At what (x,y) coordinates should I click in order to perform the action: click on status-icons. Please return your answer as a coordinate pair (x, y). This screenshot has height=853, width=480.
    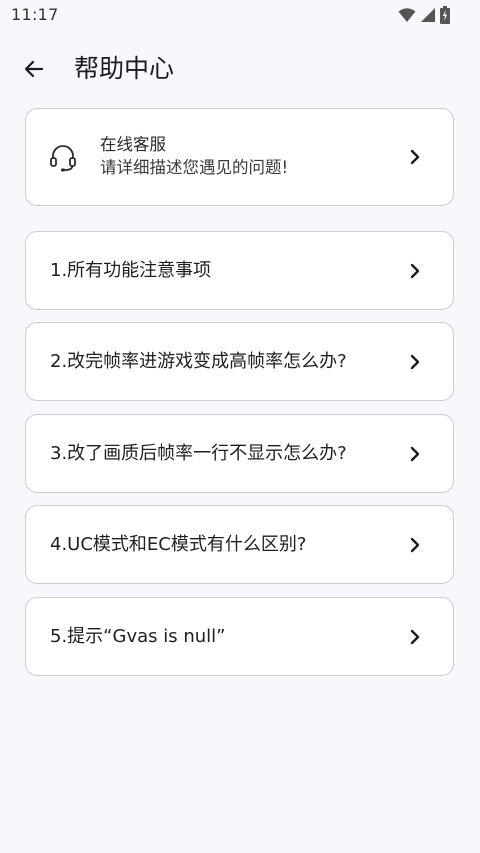
    Looking at the image, I should click on (424, 15).